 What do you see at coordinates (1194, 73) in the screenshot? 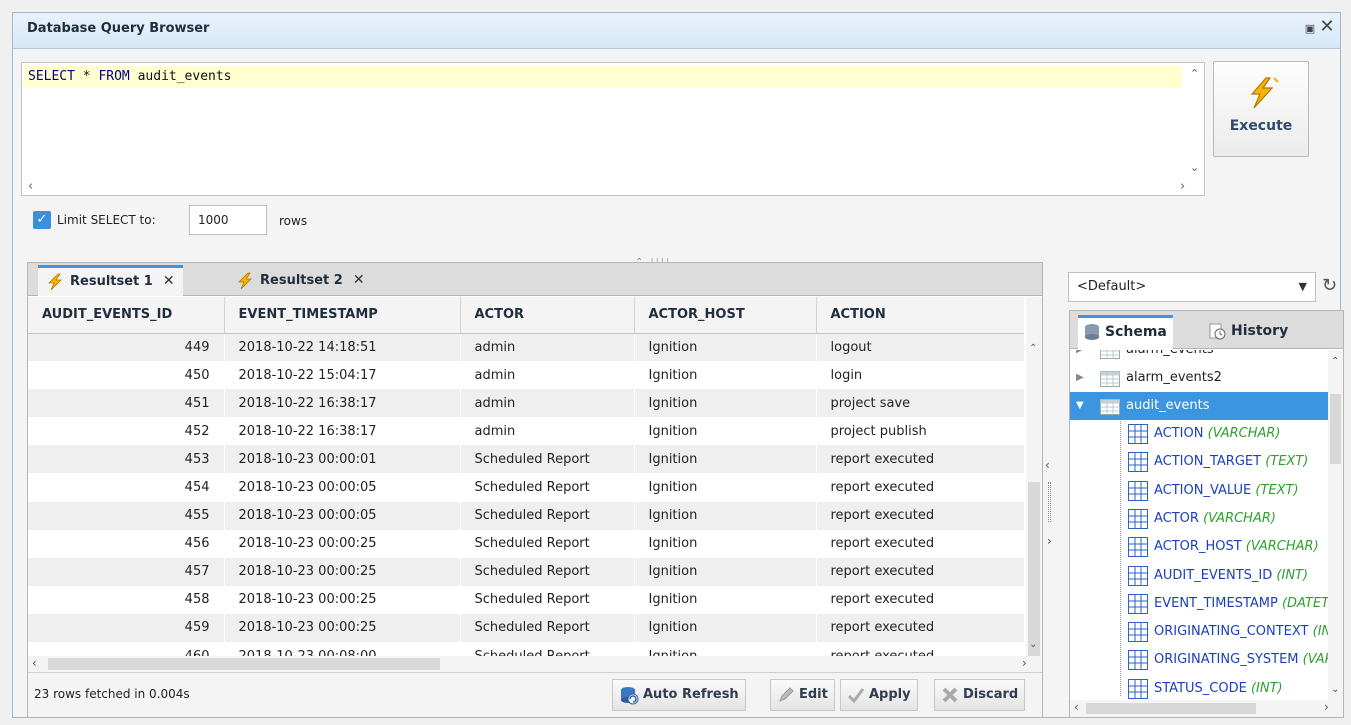
I see `editor-scroll-up-icon: ⌃` at bounding box center [1194, 73].